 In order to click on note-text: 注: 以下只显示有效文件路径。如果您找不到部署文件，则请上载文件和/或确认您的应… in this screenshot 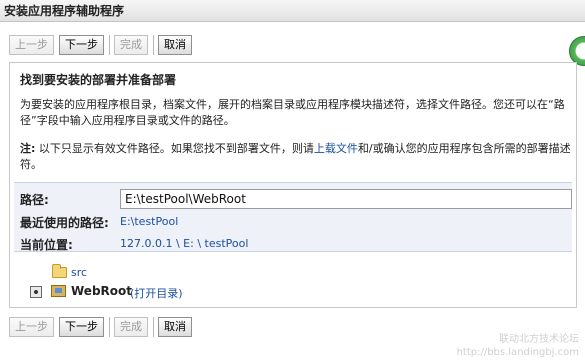, I will do `click(296, 157)`.